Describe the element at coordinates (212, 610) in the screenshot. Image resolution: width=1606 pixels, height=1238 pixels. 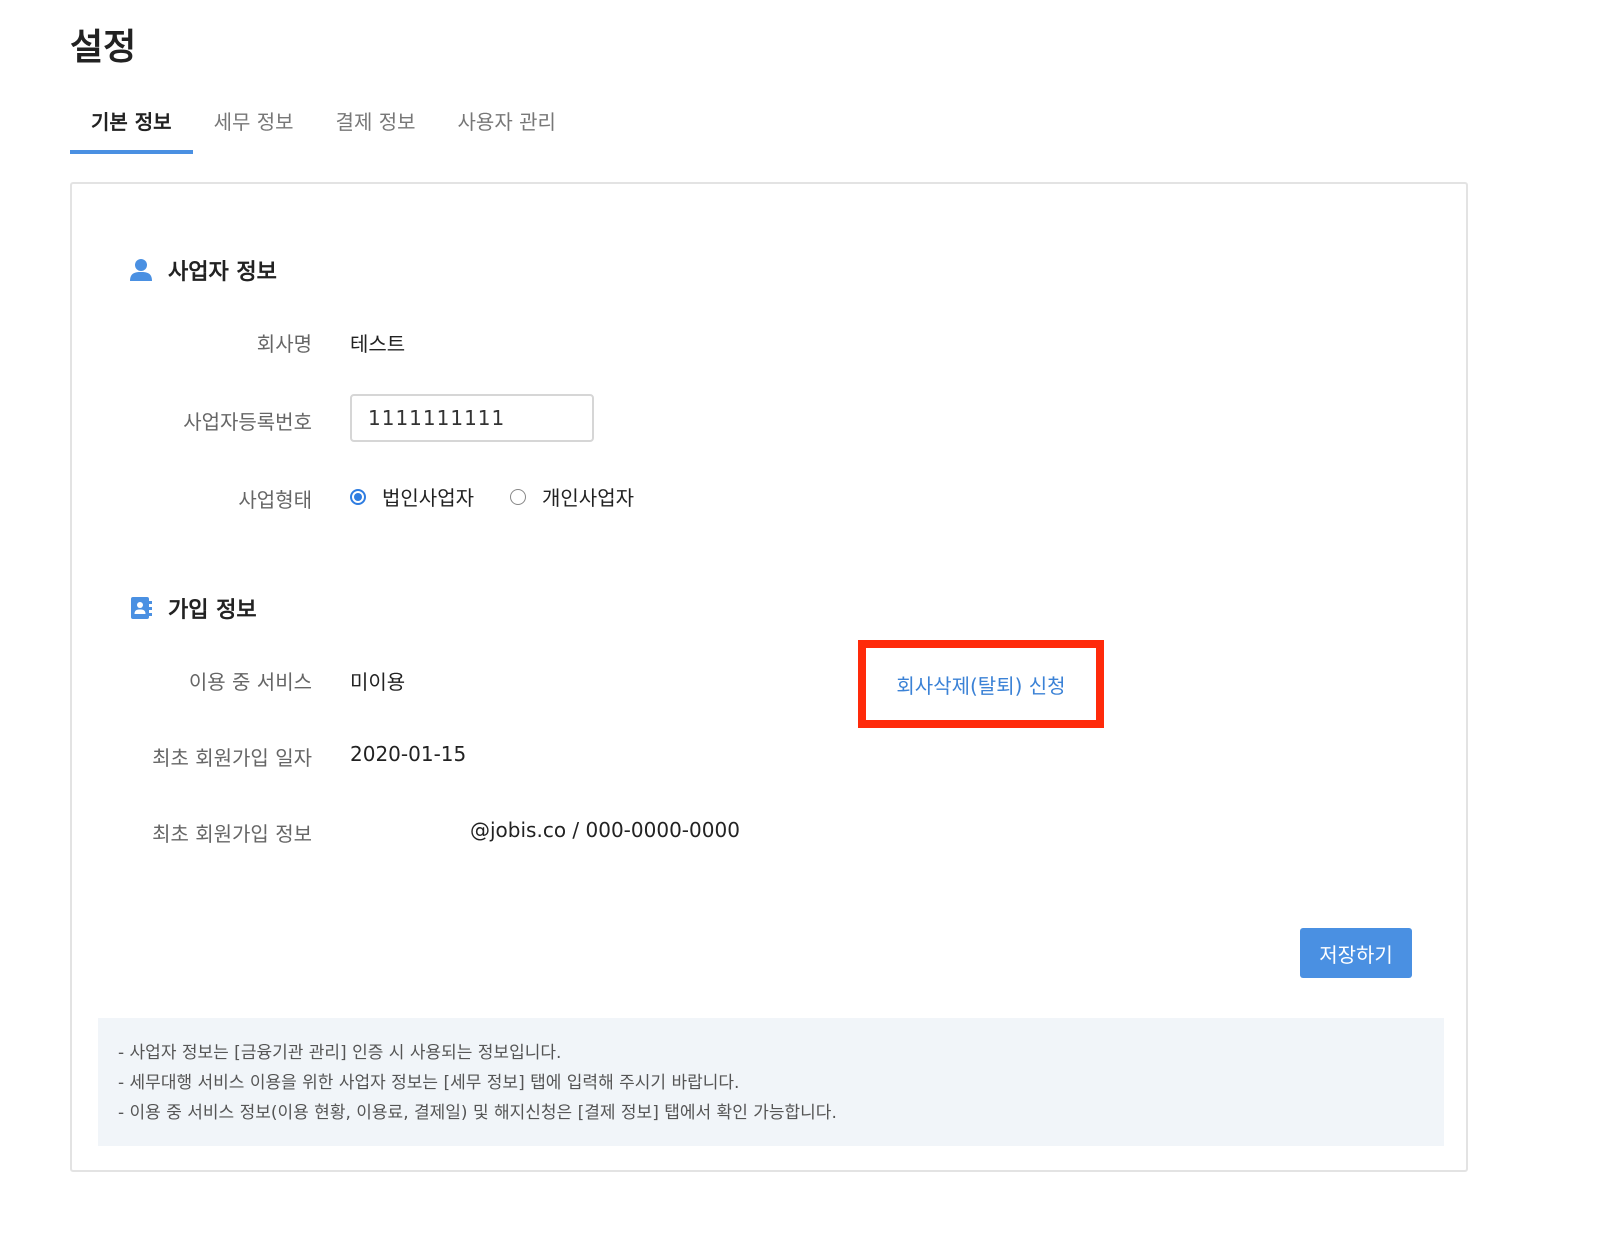
I see `signup-info-title: 가입 정보` at that location.